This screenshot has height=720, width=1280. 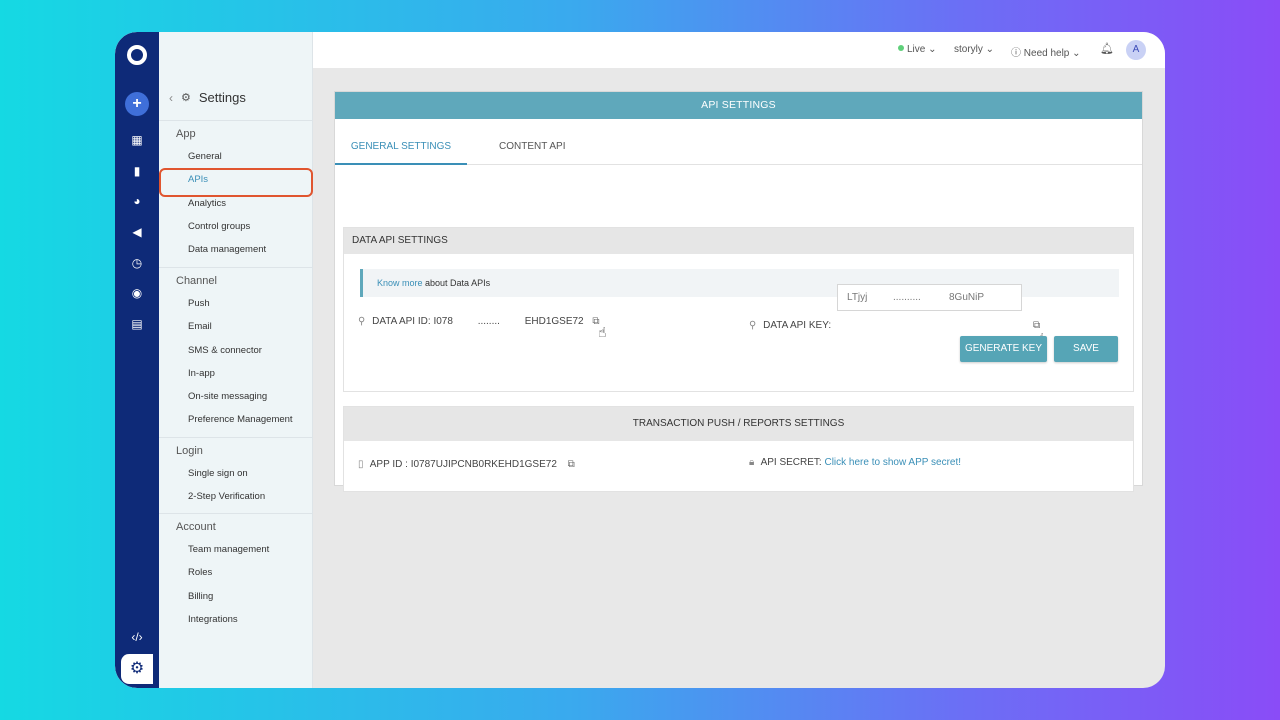 I want to click on data-api-key-label: DATA API KEY:, so click(x=797, y=325).